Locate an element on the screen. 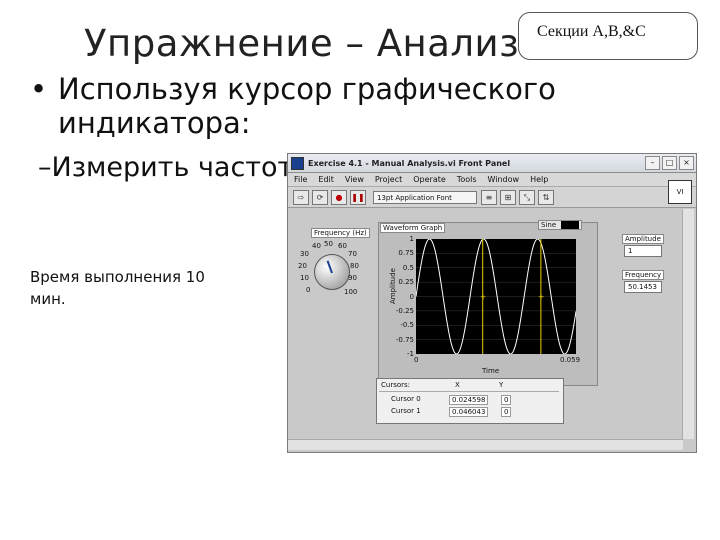 Image resolution: width=720 pixels, height=540 pixels. menu-project: Project is located at coordinates (388, 179).